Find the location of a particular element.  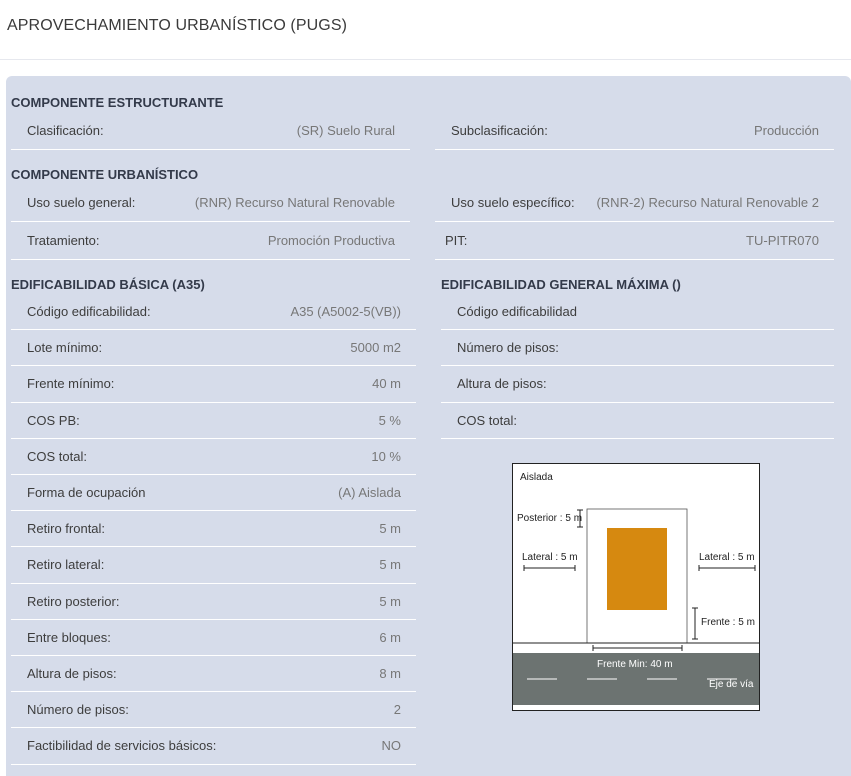

row-value: 2 is located at coordinates (397, 710).